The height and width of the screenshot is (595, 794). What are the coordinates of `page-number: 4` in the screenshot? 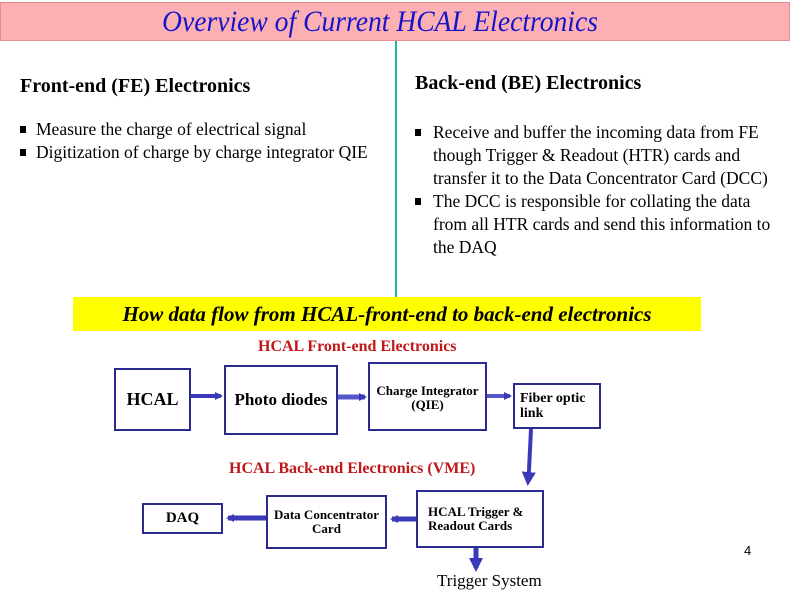 It's located at (748, 550).